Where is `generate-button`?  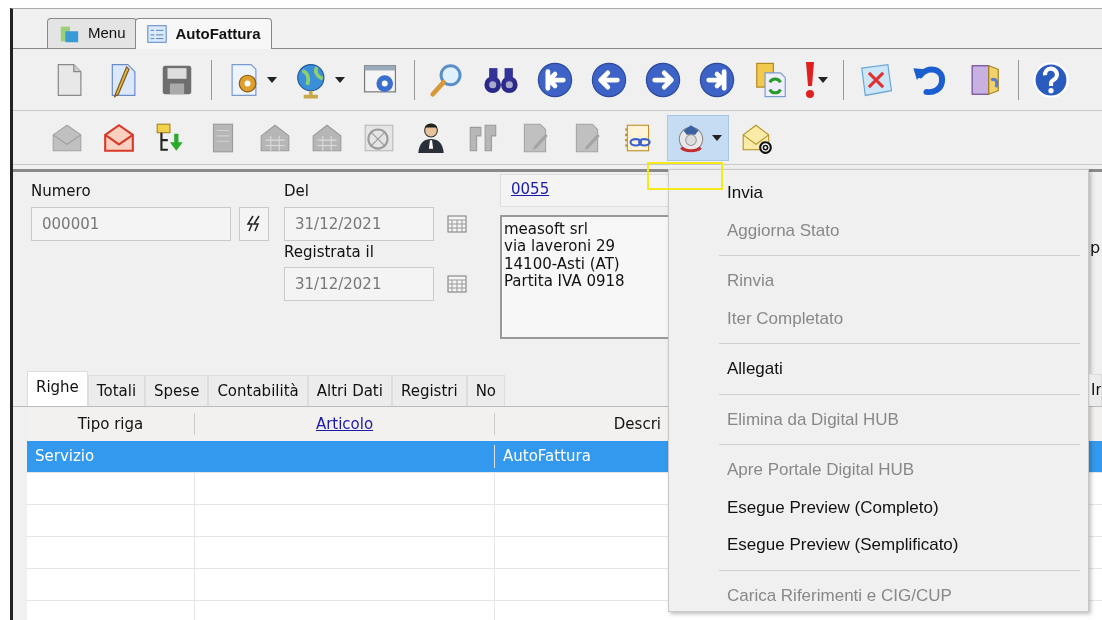
generate-button is located at coordinates (254, 223).